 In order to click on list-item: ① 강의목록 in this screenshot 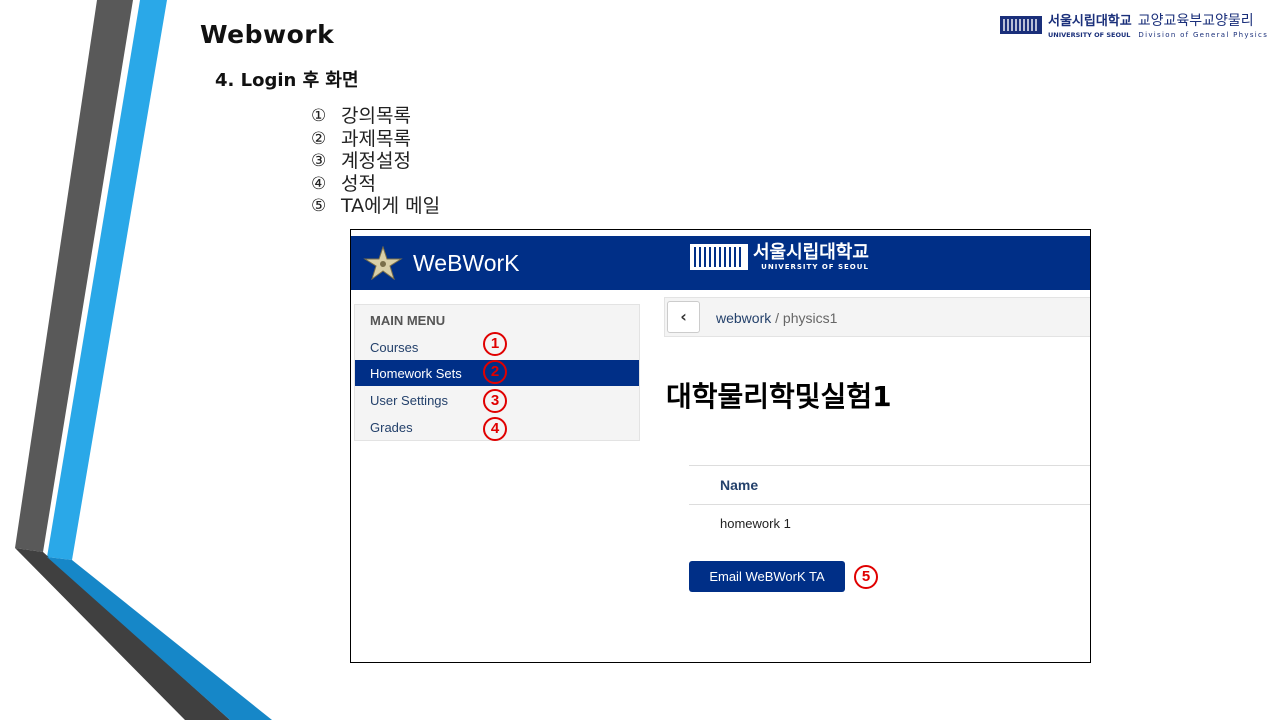, I will do `click(361, 116)`.